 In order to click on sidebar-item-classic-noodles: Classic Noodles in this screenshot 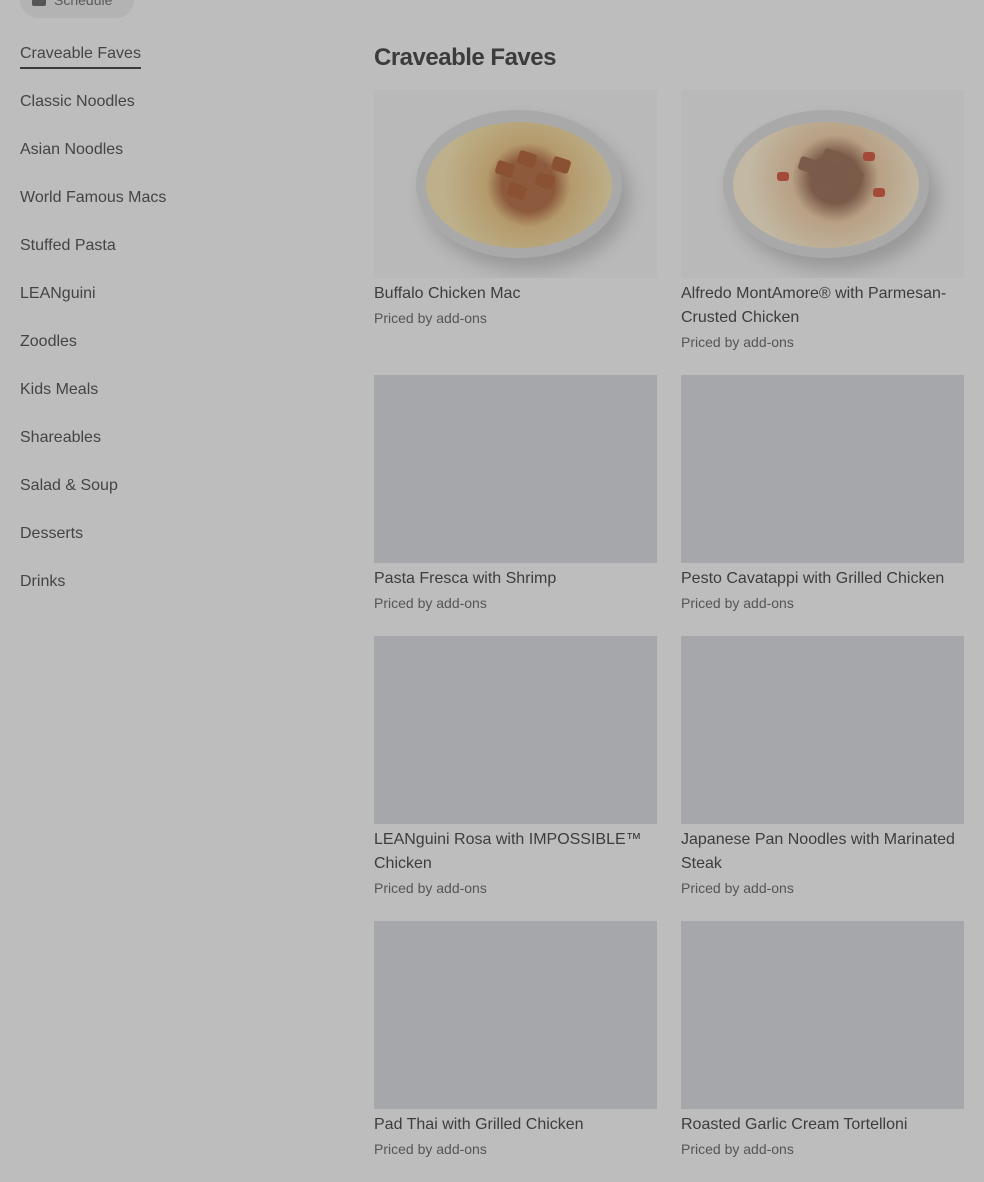, I will do `click(170, 114)`.